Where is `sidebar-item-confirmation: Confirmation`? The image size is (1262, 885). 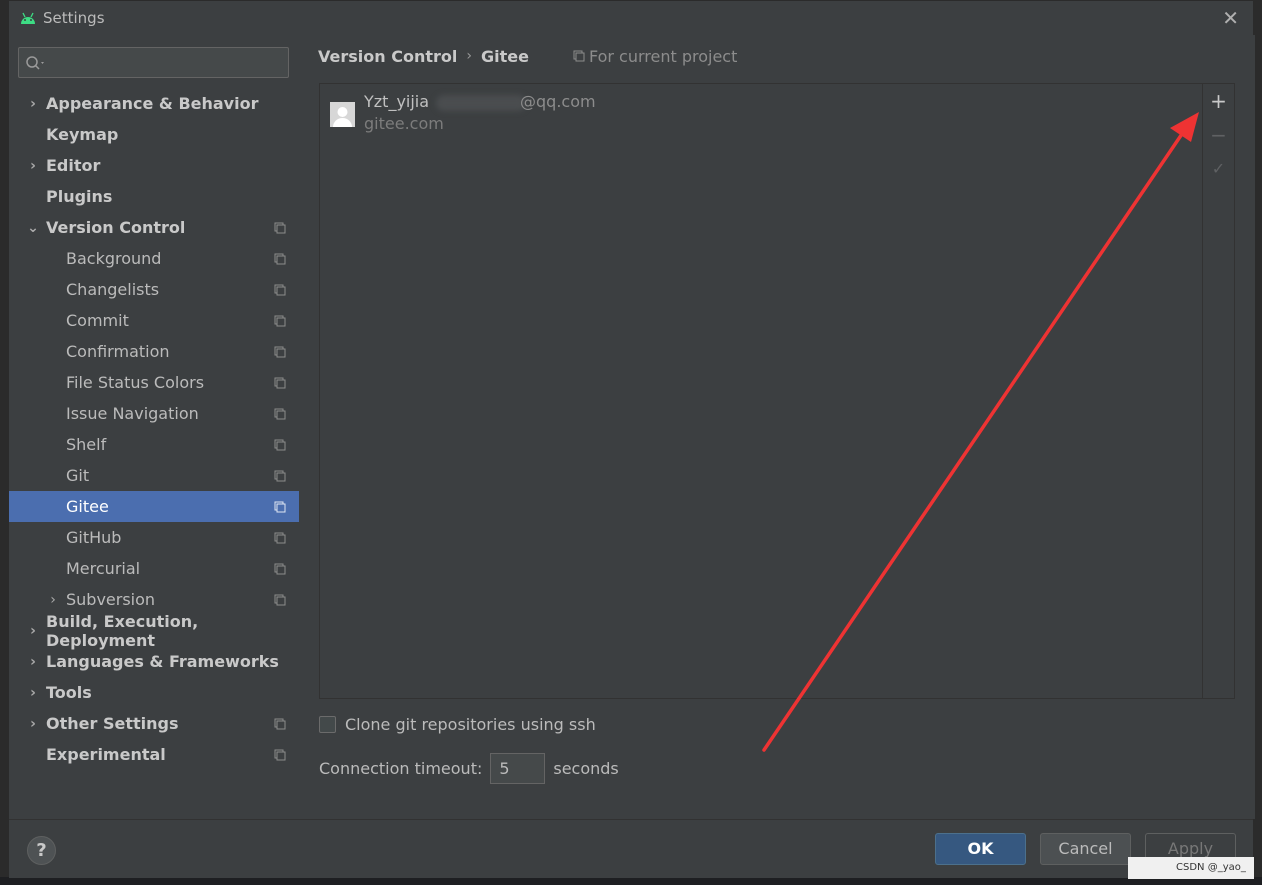
sidebar-item-confirmation: Confirmation is located at coordinates (154, 351).